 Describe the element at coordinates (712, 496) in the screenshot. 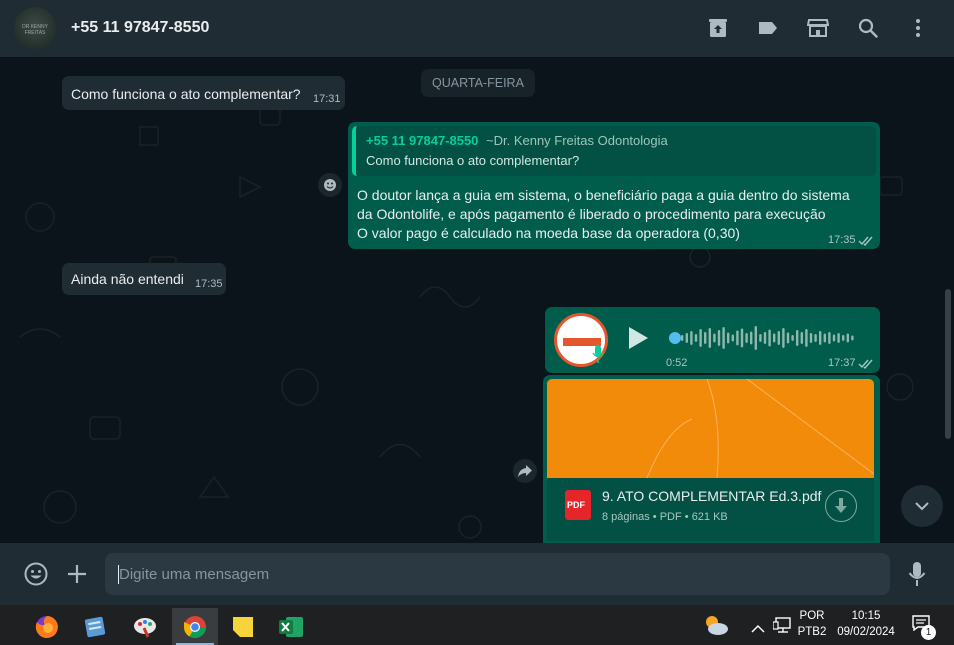

I see `document-filename: 9. ATO COMPLEMENTAR Ed.3.pdf` at that location.